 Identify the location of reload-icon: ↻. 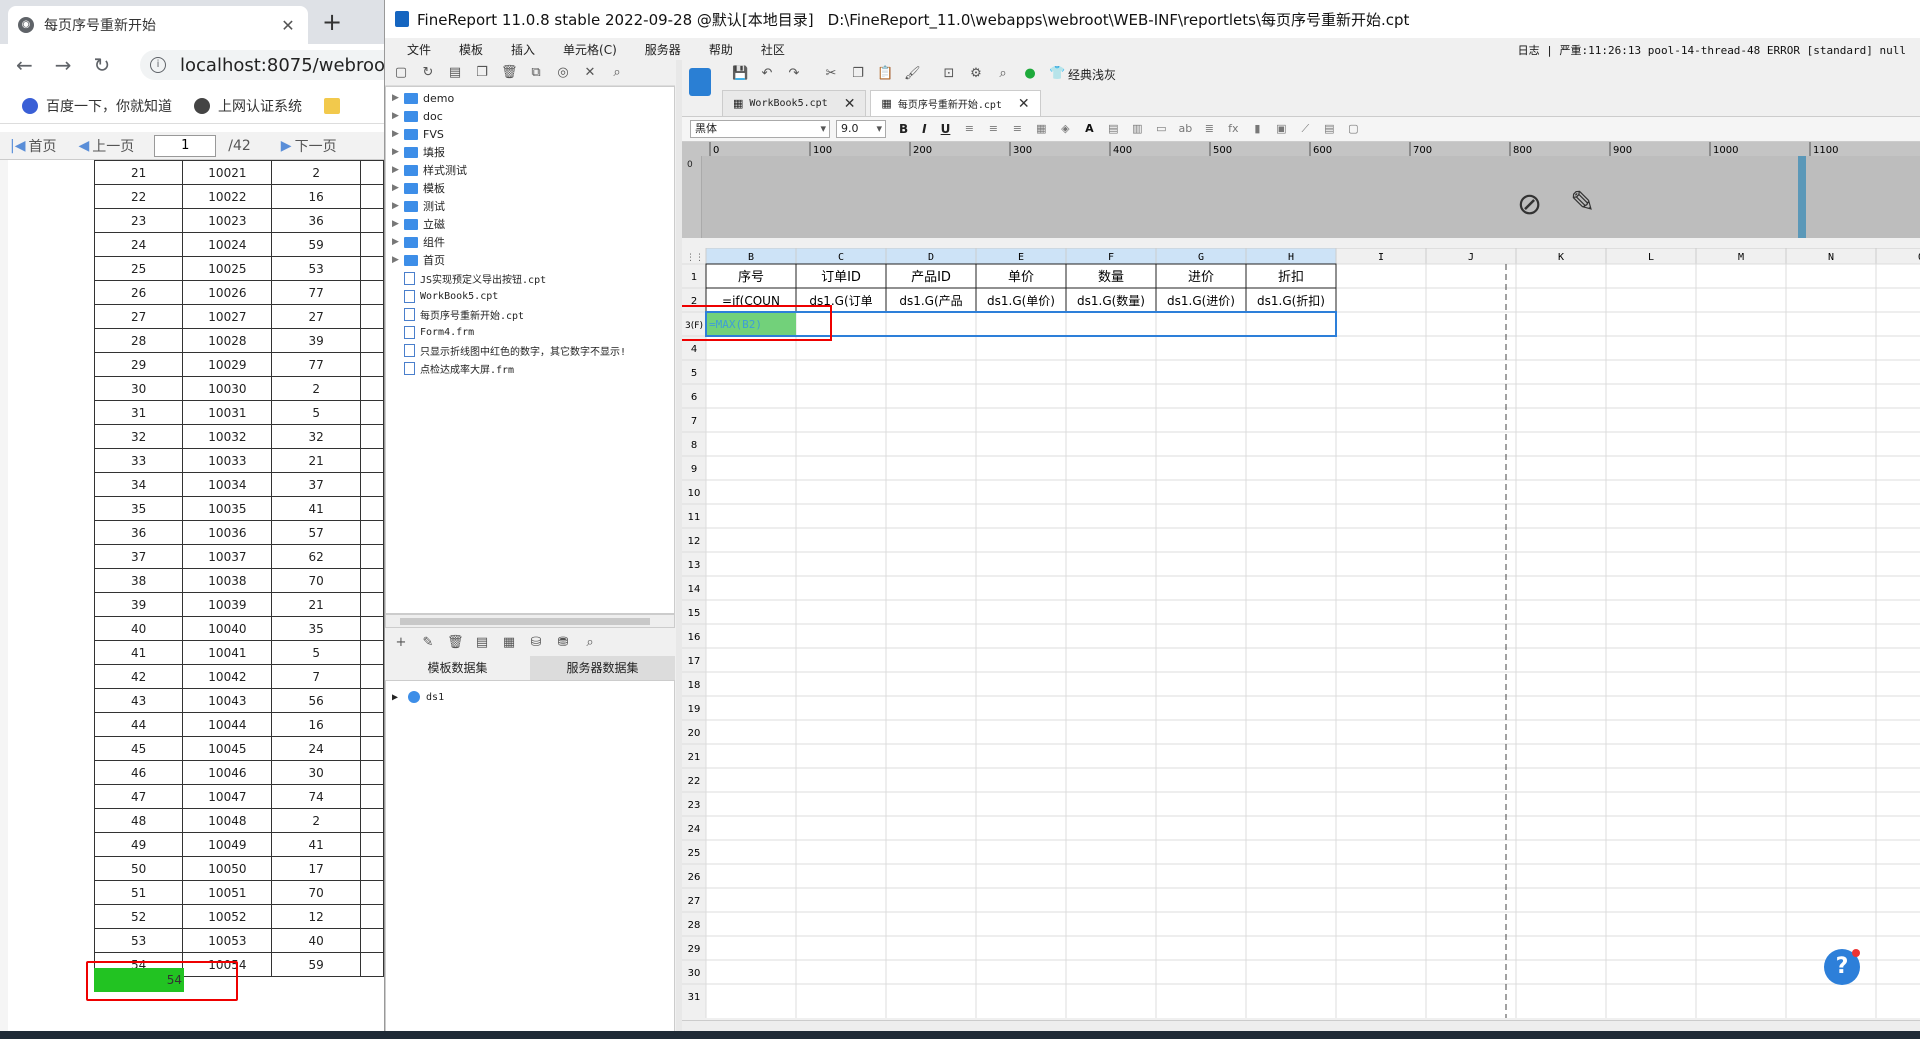
(102, 65).